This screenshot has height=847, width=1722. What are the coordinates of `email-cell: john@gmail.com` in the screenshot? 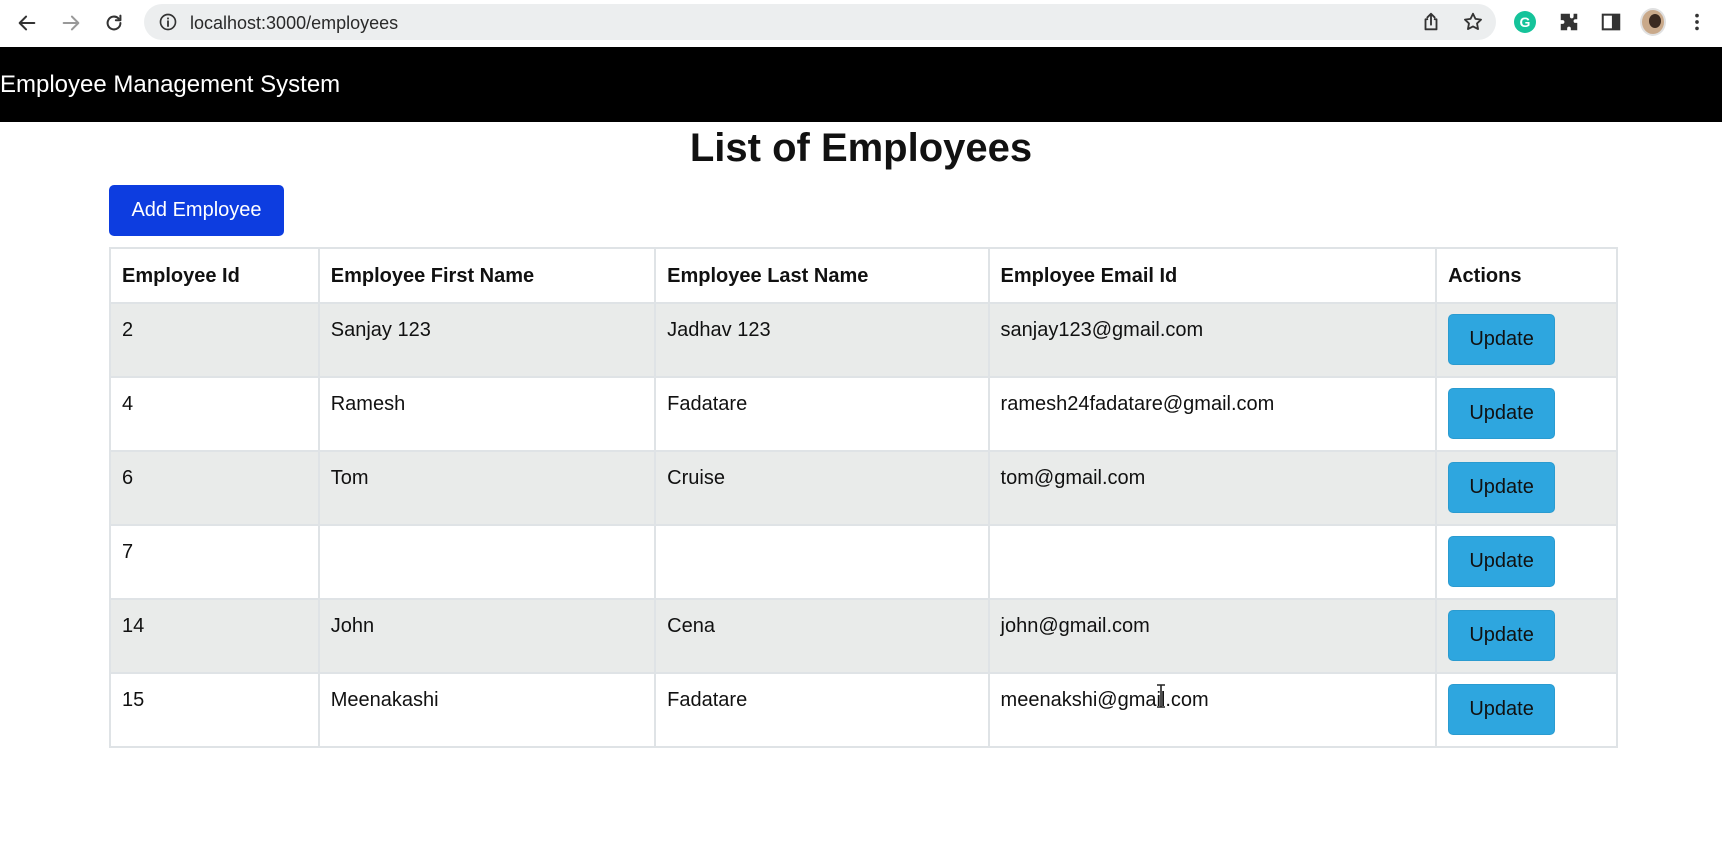 It's located at (1212, 636).